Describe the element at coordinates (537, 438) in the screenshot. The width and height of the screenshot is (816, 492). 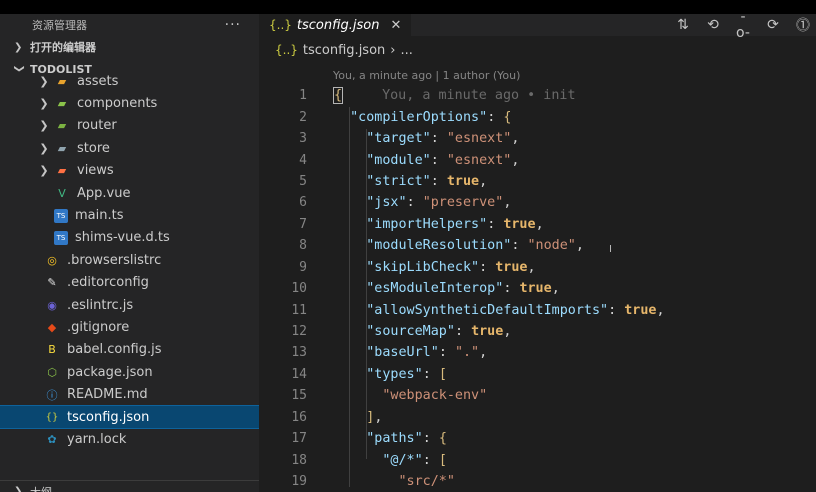
I see `code-line: 17 "paths": {` at that location.